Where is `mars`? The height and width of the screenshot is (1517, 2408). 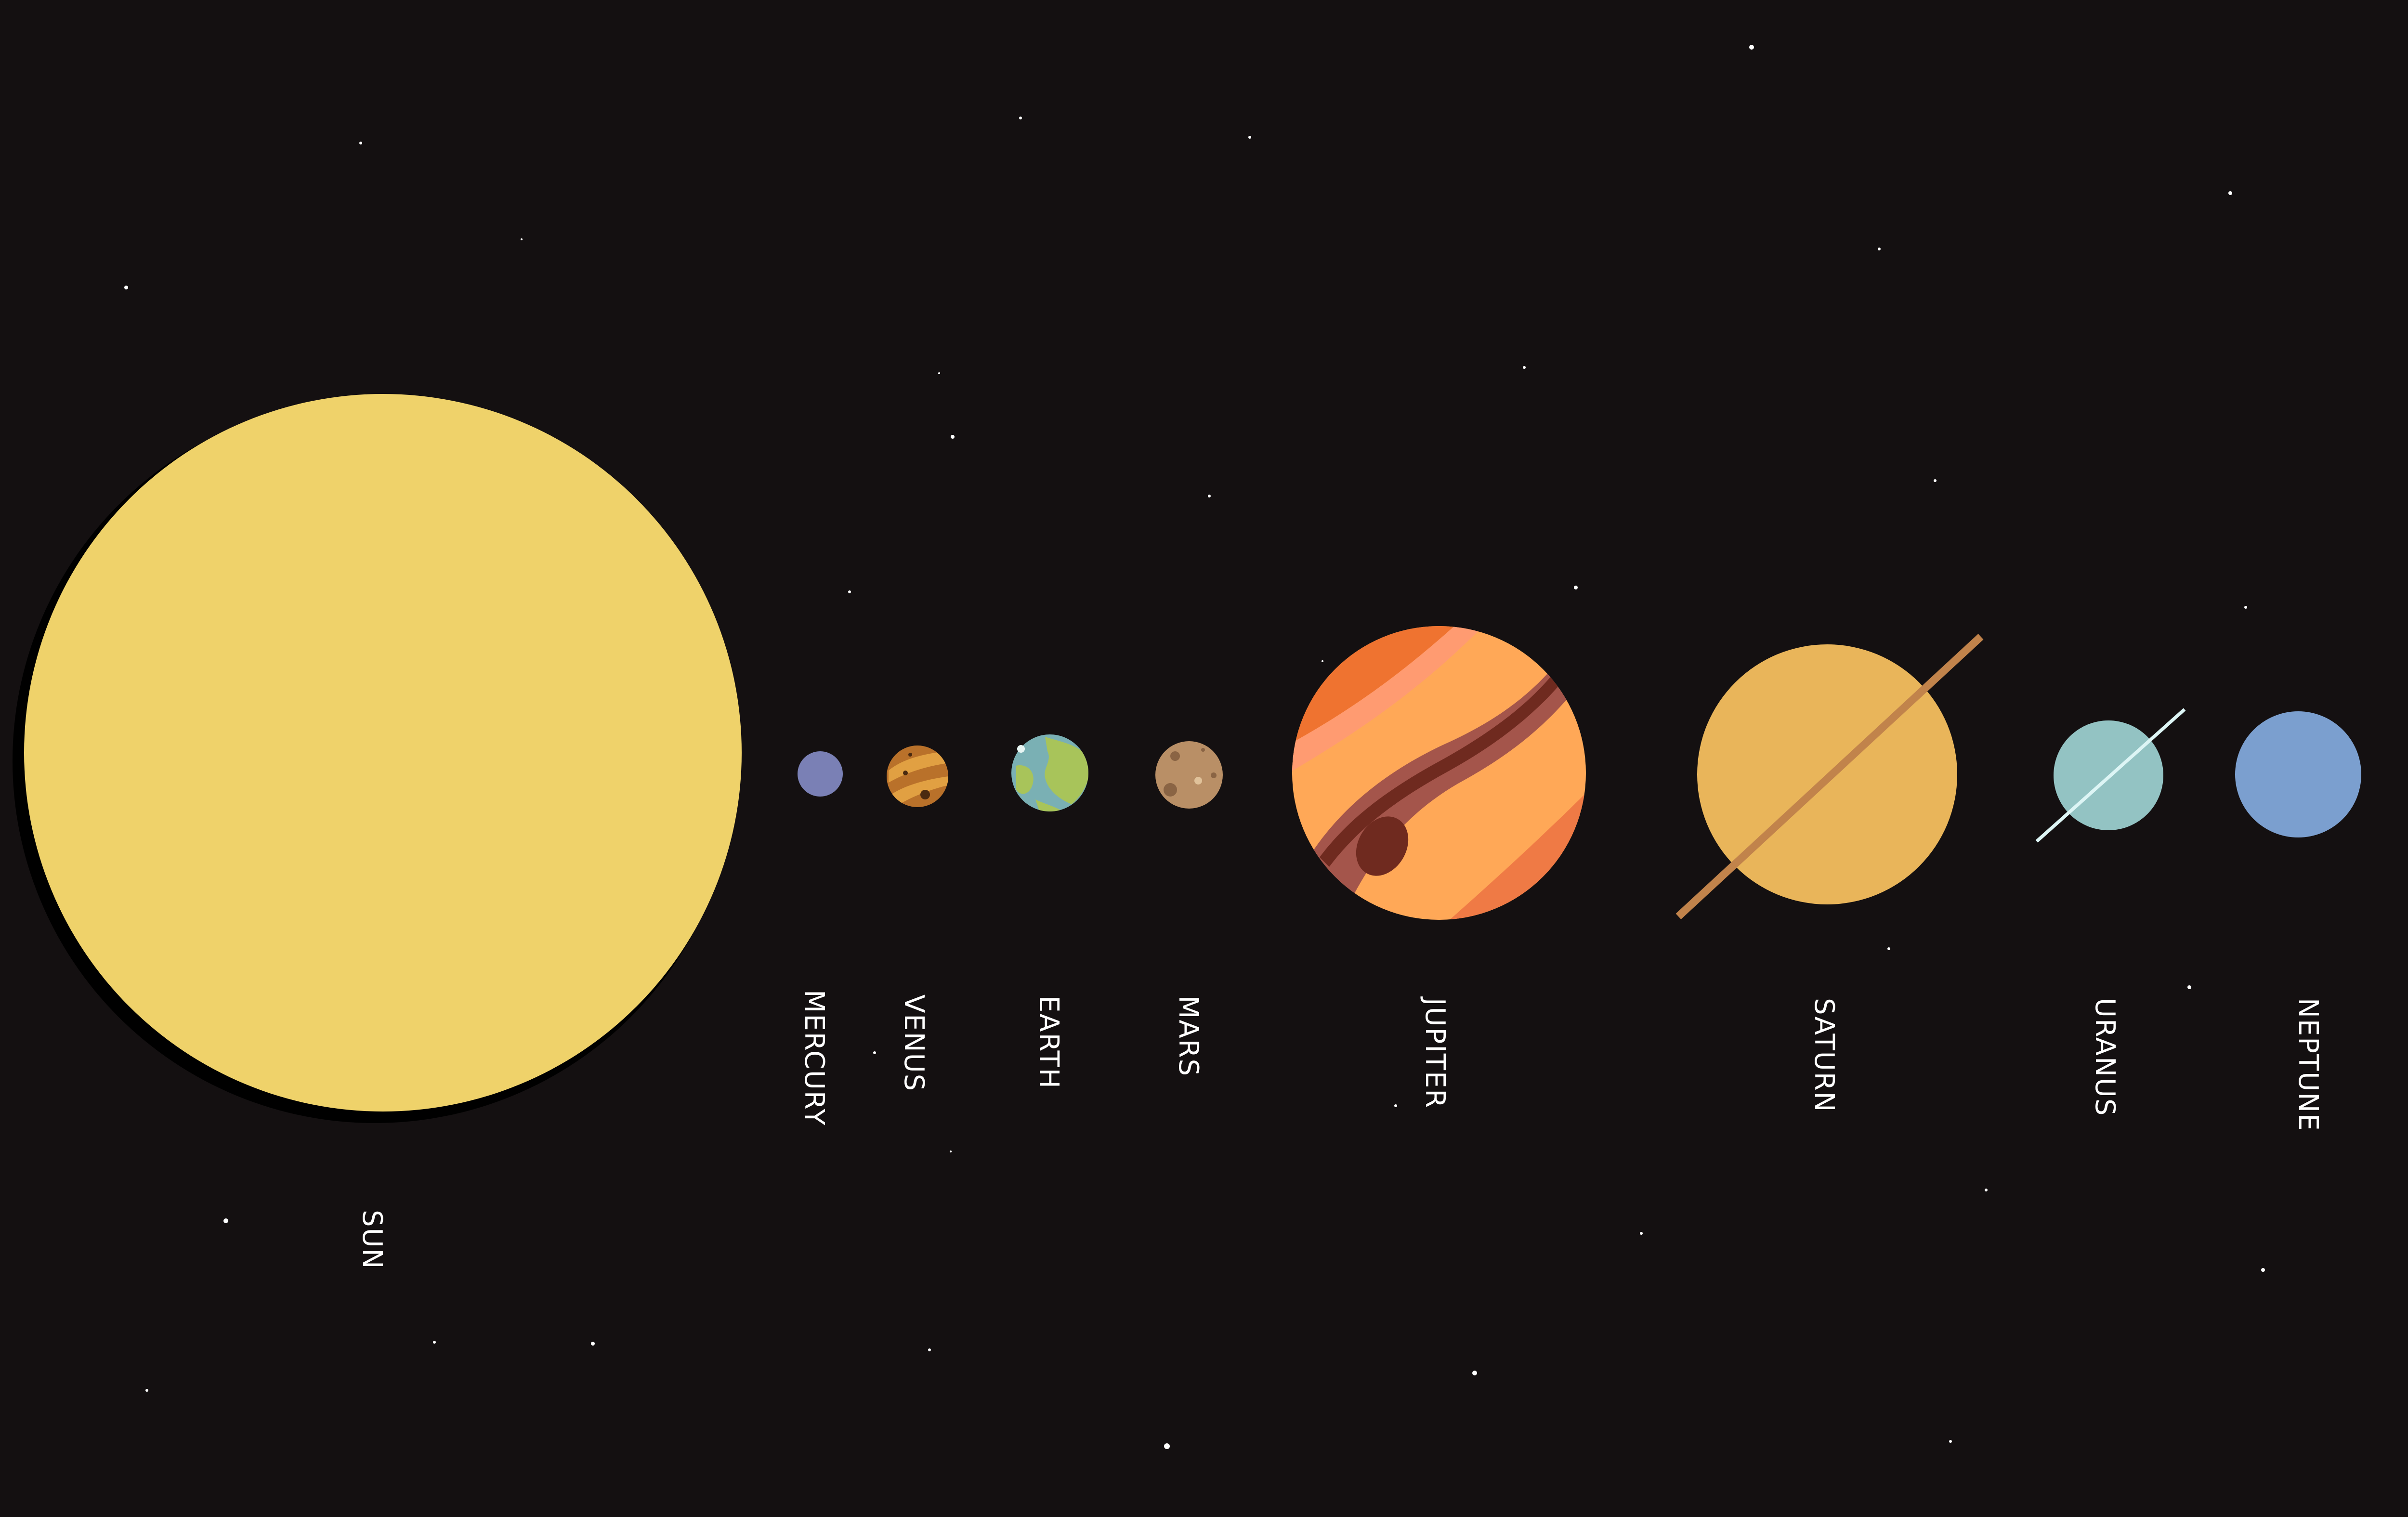 mars is located at coordinates (1189, 775).